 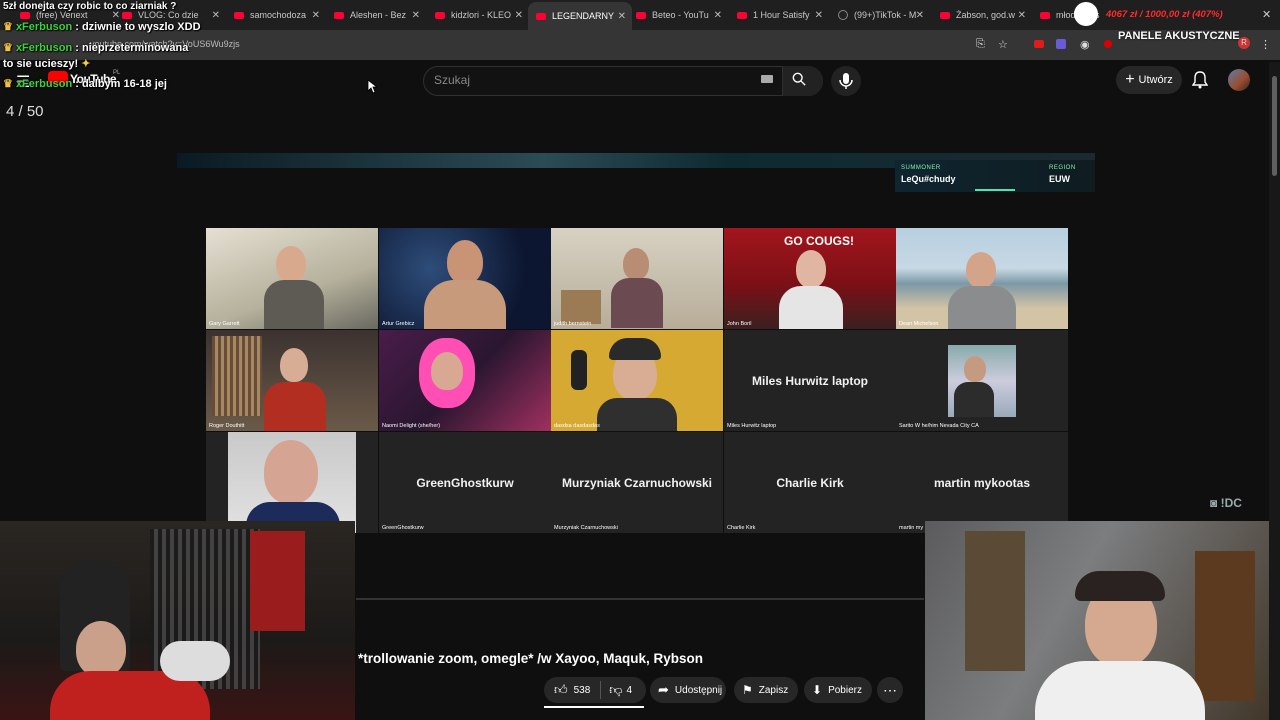 I want to click on zoom-tile: judith bernstein, so click(x=637, y=278).